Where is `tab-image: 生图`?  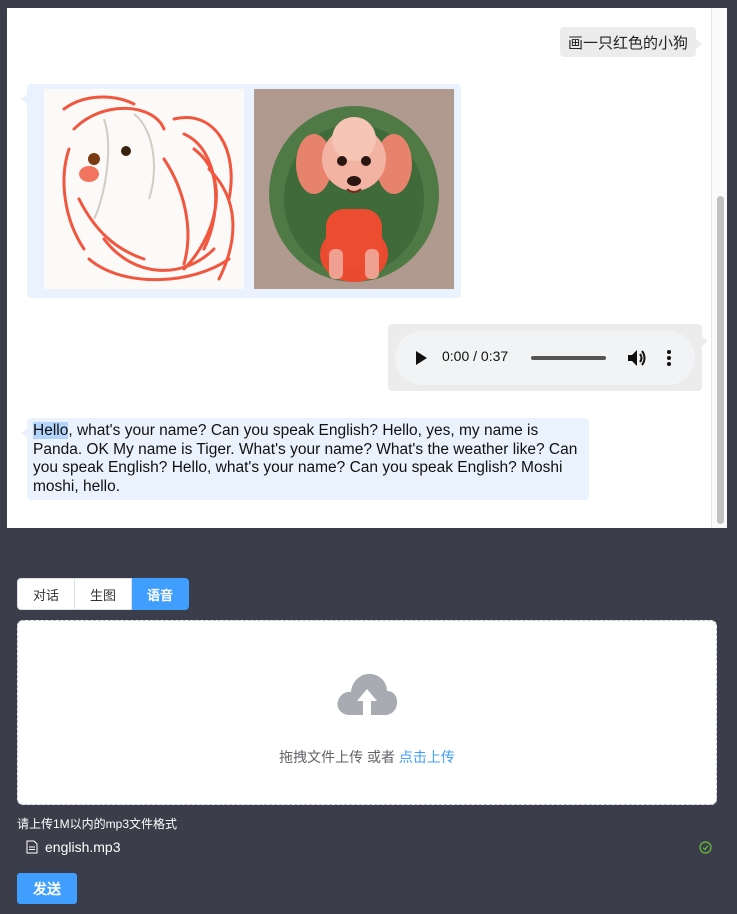
tab-image: 生图 is located at coordinates (104, 594).